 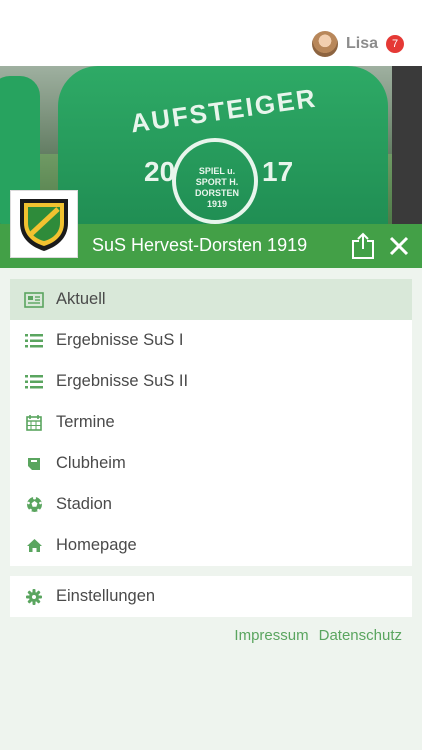 I want to click on menu-item-termine: Termine, so click(x=211, y=422).